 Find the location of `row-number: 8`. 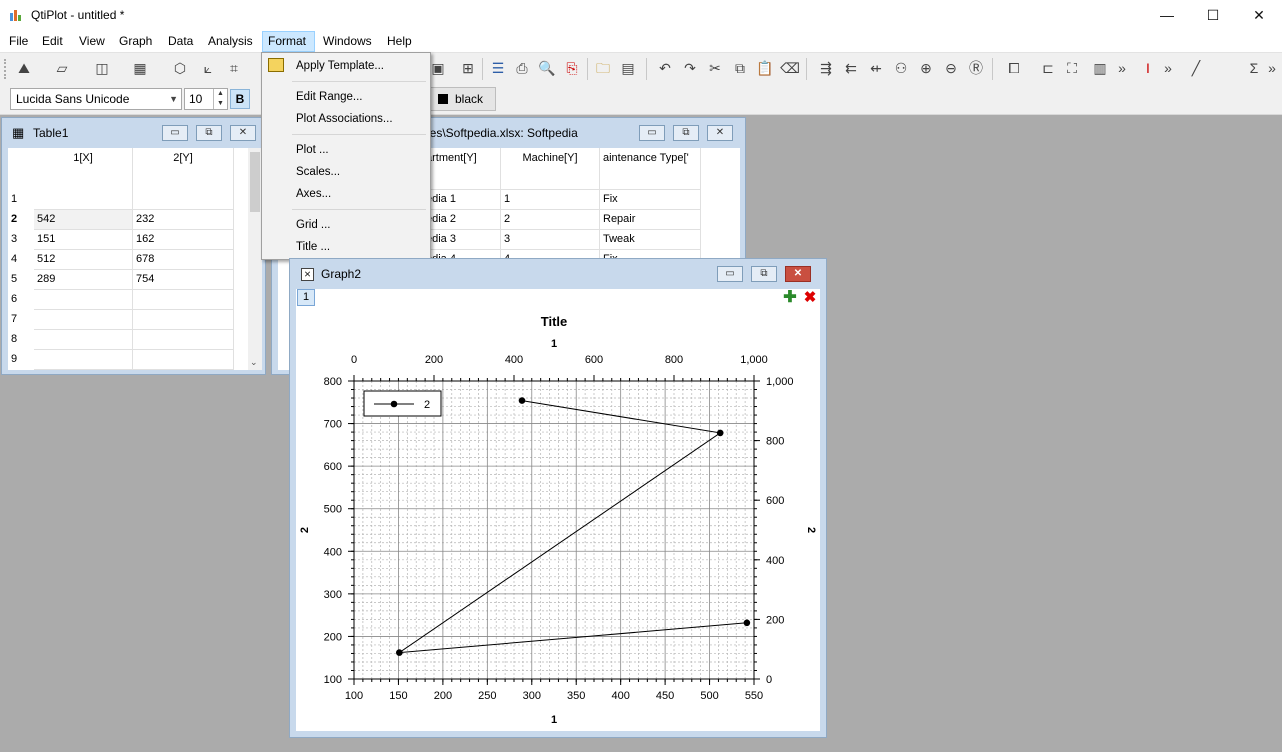

row-number: 8 is located at coordinates (20, 340).